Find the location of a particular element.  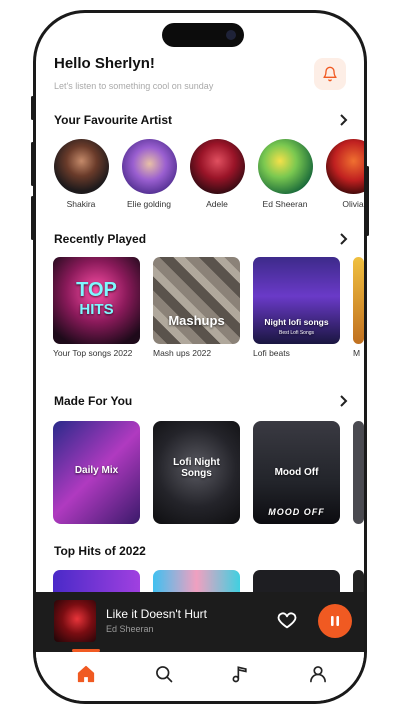

nav-home is located at coordinates (86, 674).